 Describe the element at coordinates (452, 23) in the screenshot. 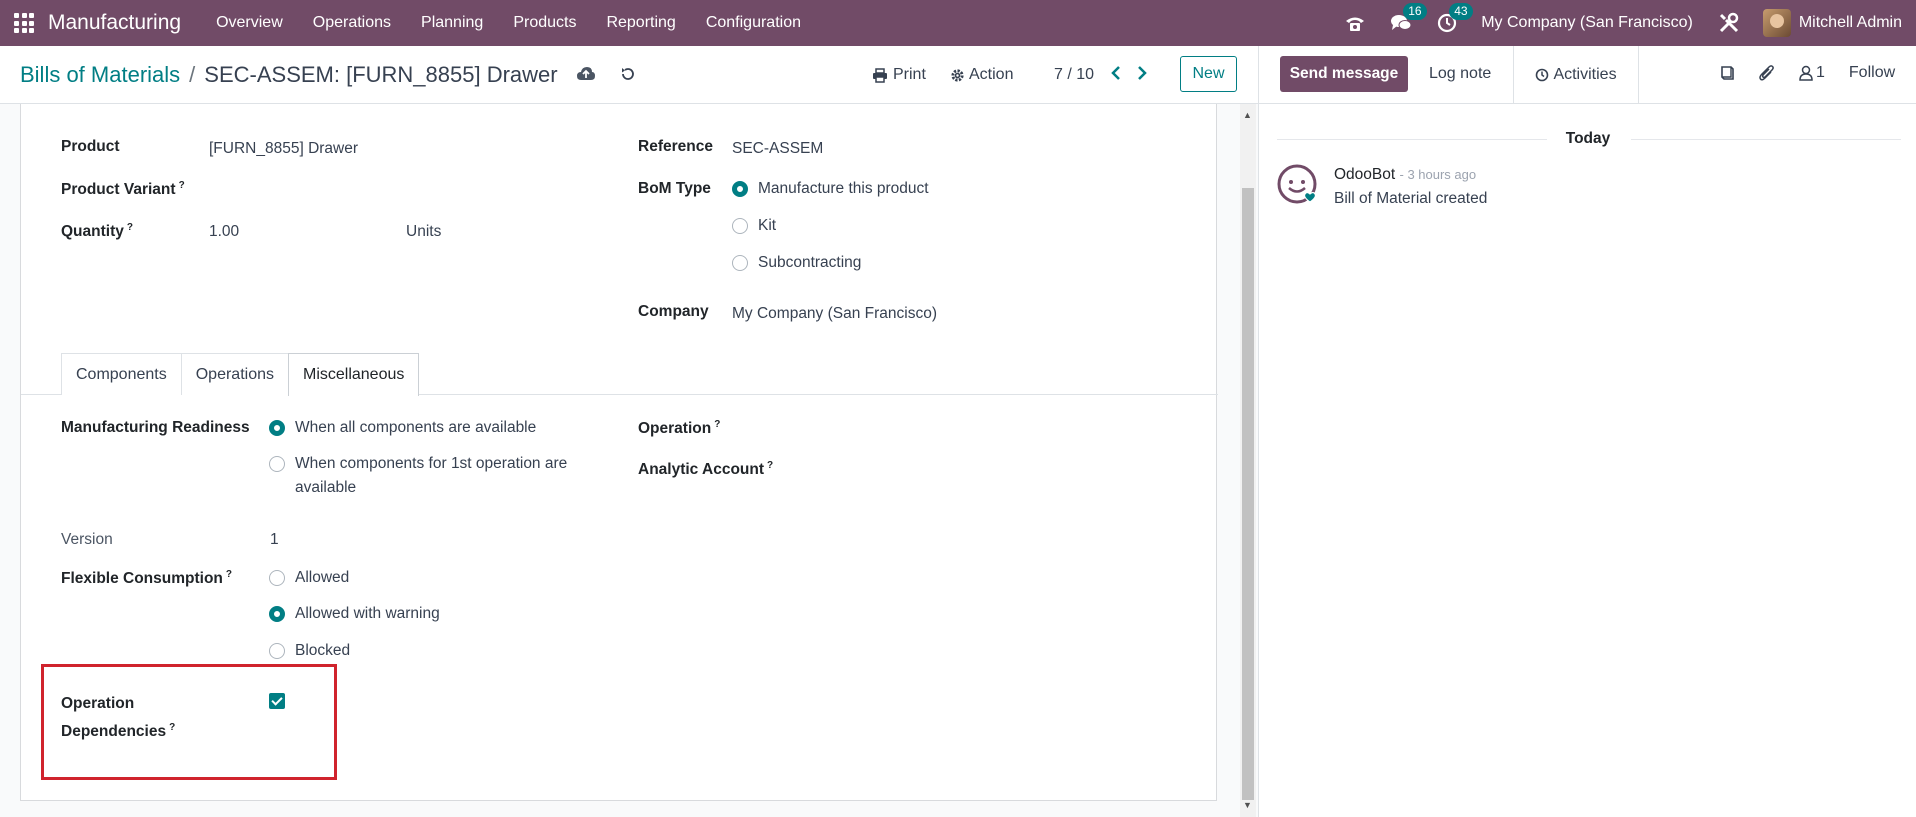

I see `menu-planning: Planning` at that location.